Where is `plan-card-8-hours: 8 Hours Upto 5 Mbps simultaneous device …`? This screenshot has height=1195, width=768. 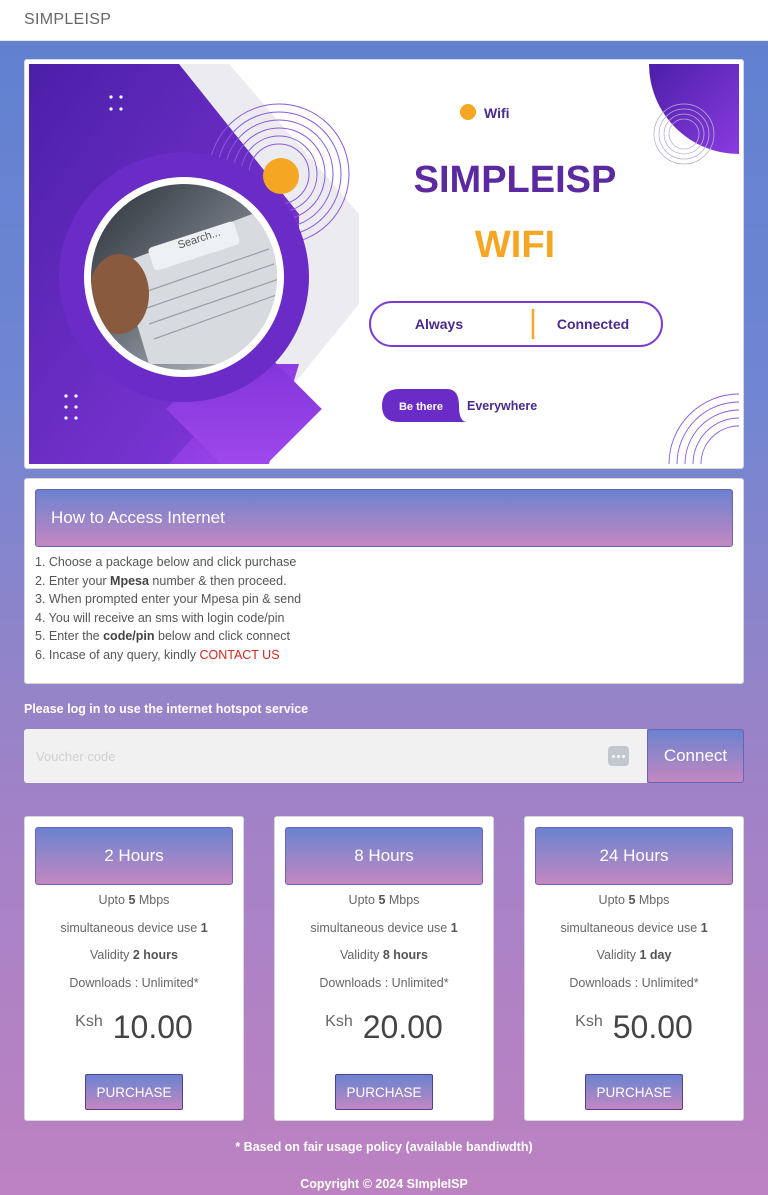 plan-card-8-hours: 8 Hours Upto 5 Mbps simultaneous device … is located at coordinates (384, 968).